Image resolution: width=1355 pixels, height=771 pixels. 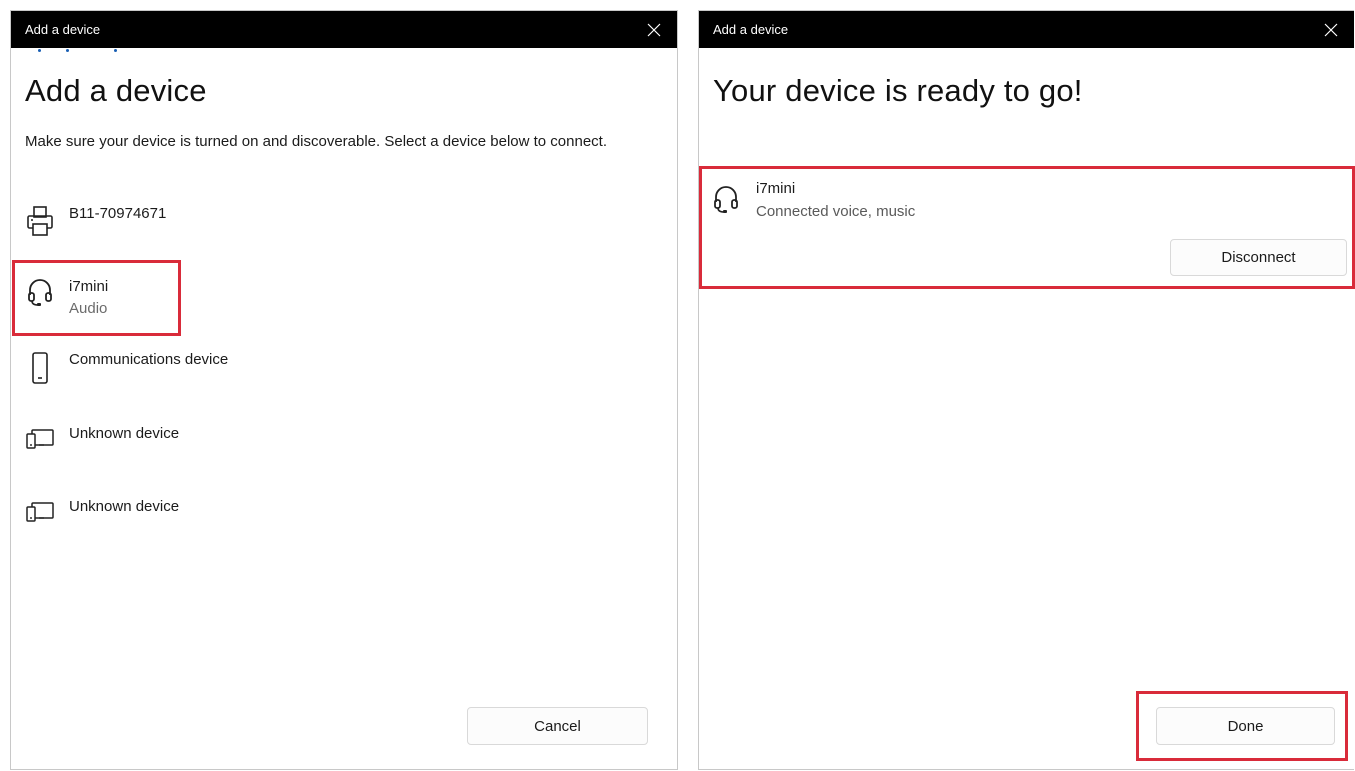 I want to click on connection-status: Connected voice, music, so click(x=836, y=211).